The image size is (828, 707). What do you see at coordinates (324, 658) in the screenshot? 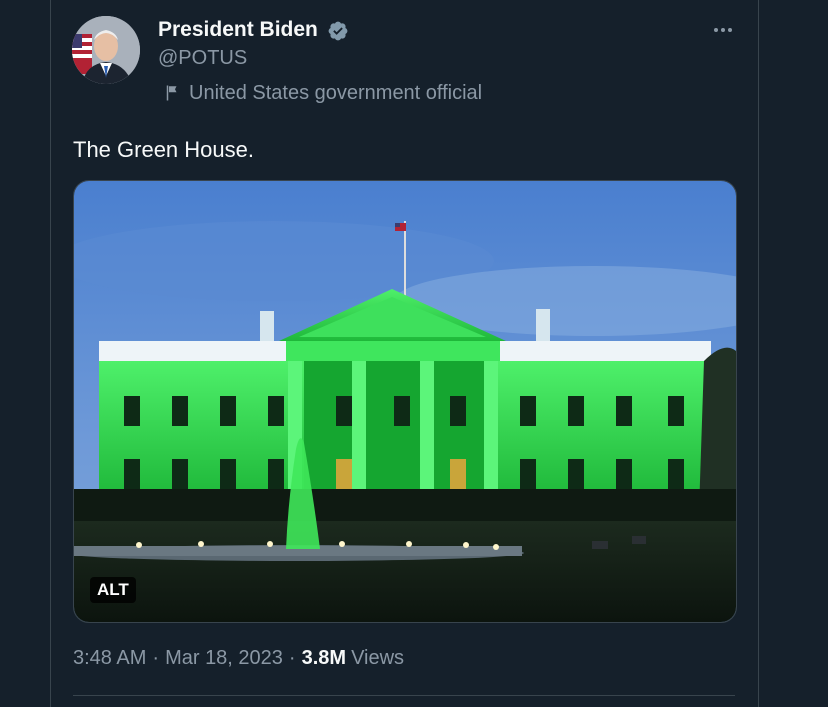
I see `views-count: 3.8M` at bounding box center [324, 658].